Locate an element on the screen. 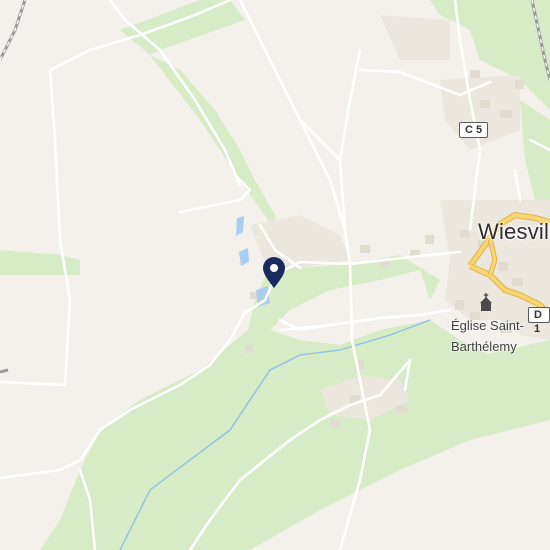 The height and width of the screenshot is (550, 550). poi-label: Église Saint- Barthélemy is located at coordinates (487, 336).